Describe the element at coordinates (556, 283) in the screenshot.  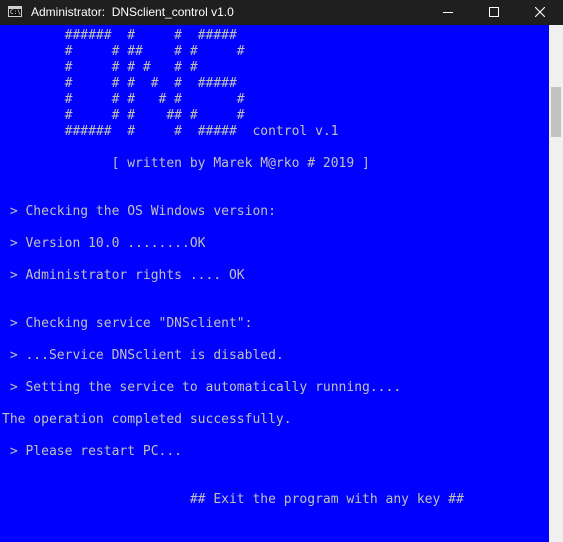
I see `vertical-scrollbar` at that location.